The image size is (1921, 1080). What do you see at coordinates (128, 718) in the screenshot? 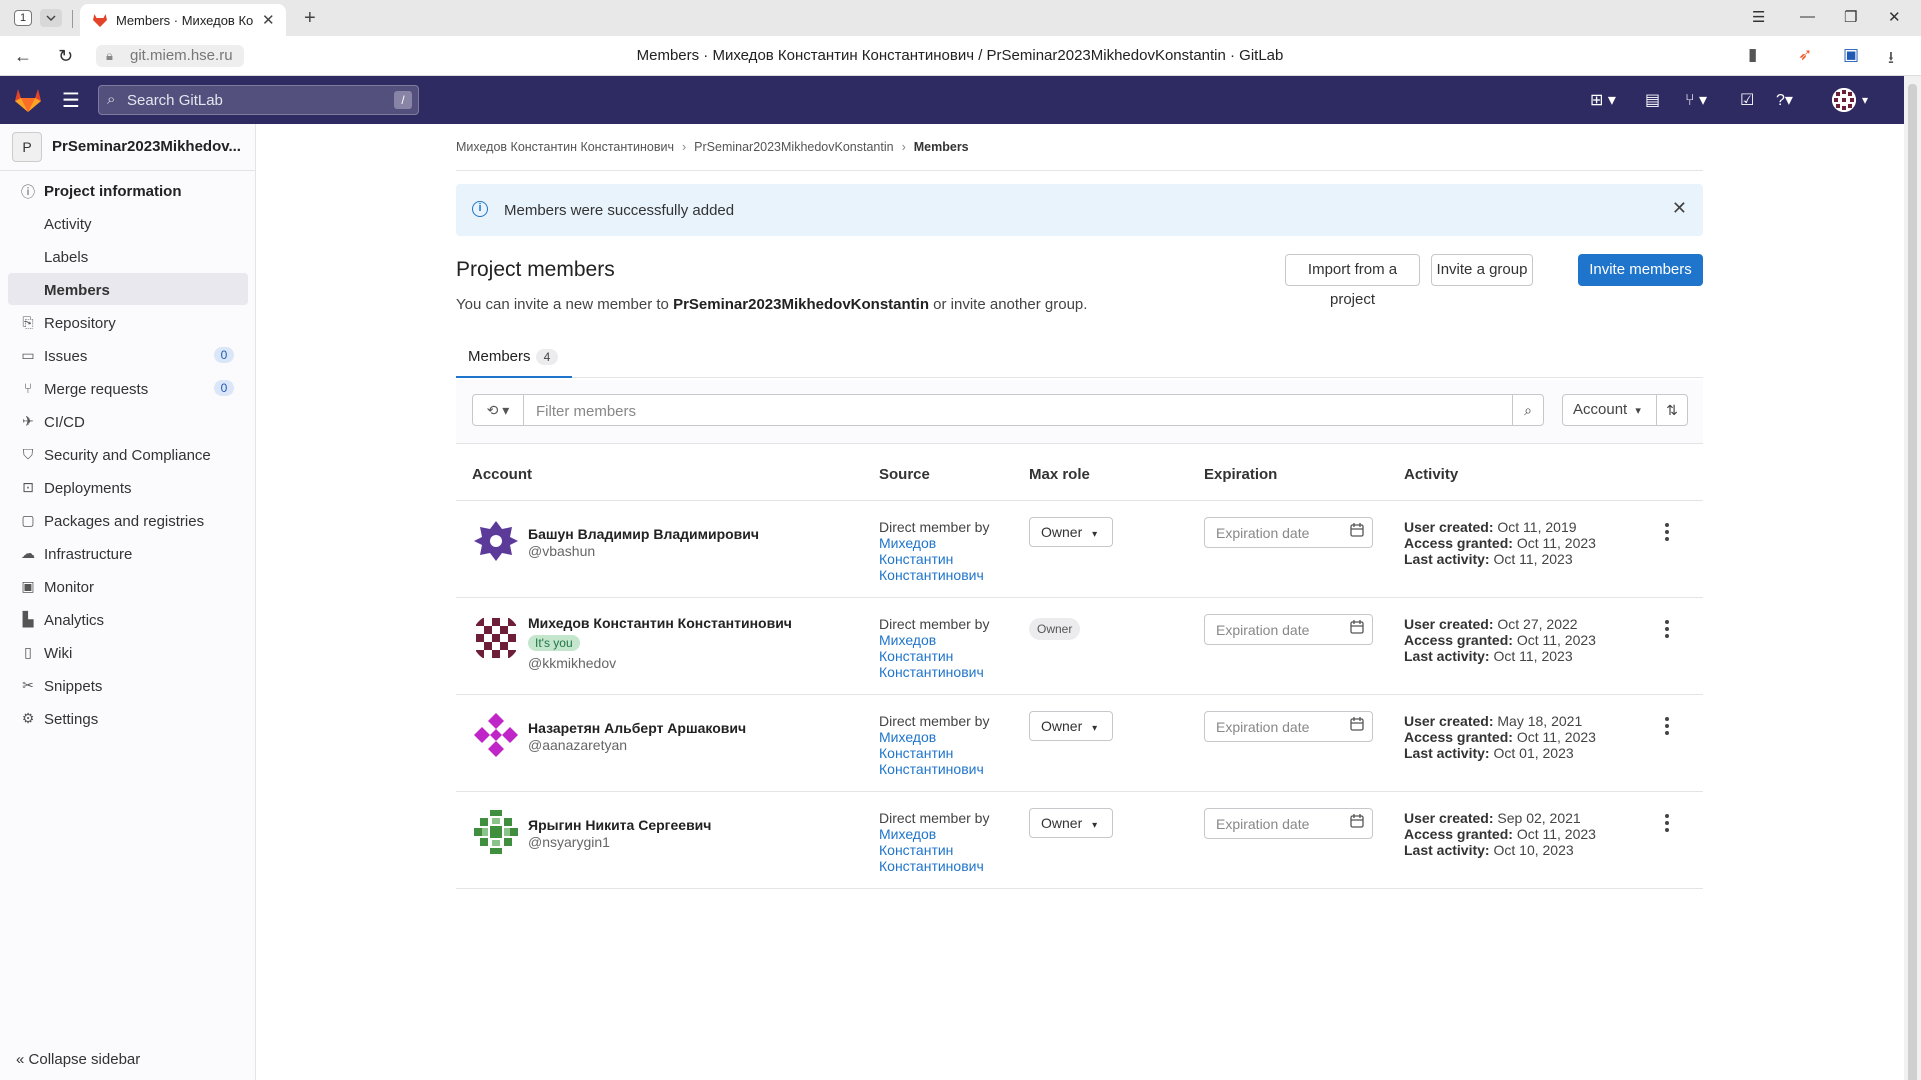
I see `sidebar-item-settings: ⚙ Settings` at bounding box center [128, 718].